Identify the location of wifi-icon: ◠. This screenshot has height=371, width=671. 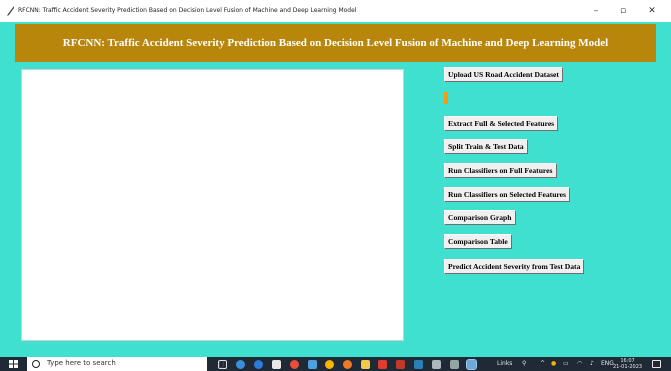
(579, 363).